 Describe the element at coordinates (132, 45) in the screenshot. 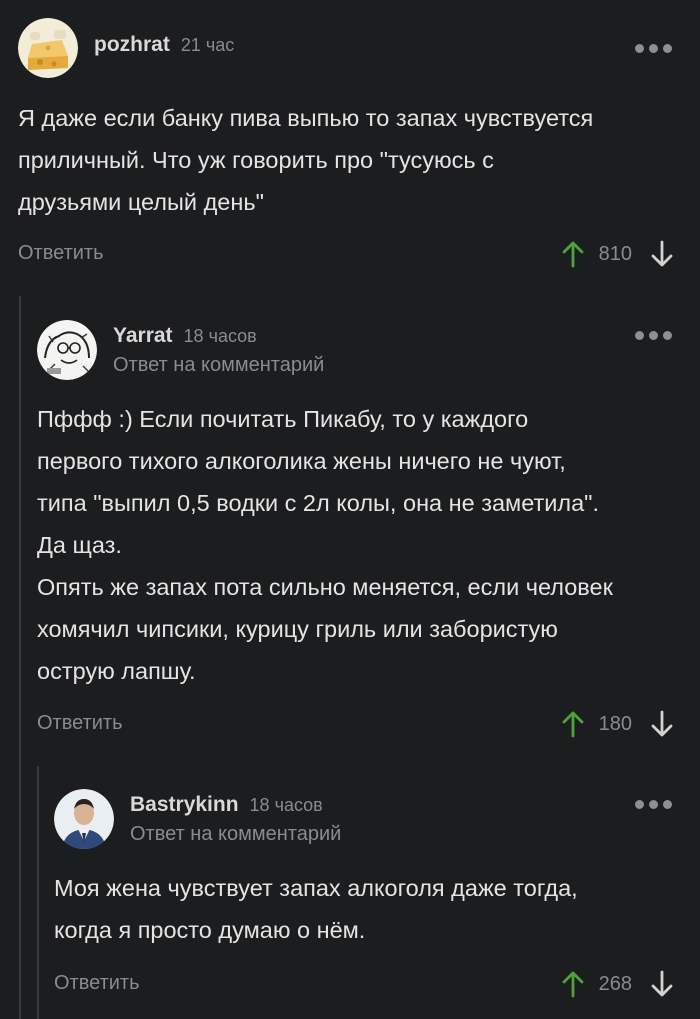

I see `username: pozhrat` at that location.